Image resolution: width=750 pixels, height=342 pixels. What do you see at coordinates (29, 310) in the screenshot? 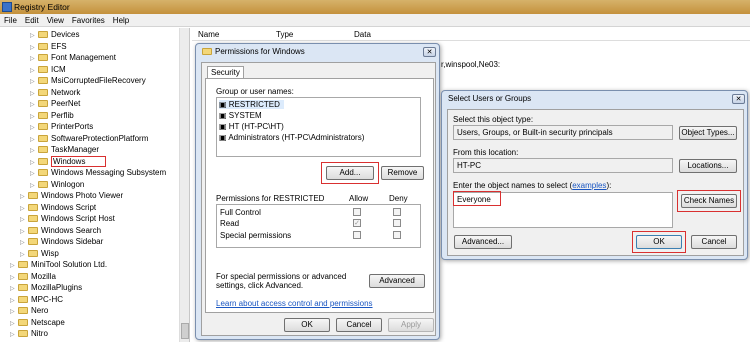
I see `tree-item: ▷ Nero` at bounding box center [29, 310].